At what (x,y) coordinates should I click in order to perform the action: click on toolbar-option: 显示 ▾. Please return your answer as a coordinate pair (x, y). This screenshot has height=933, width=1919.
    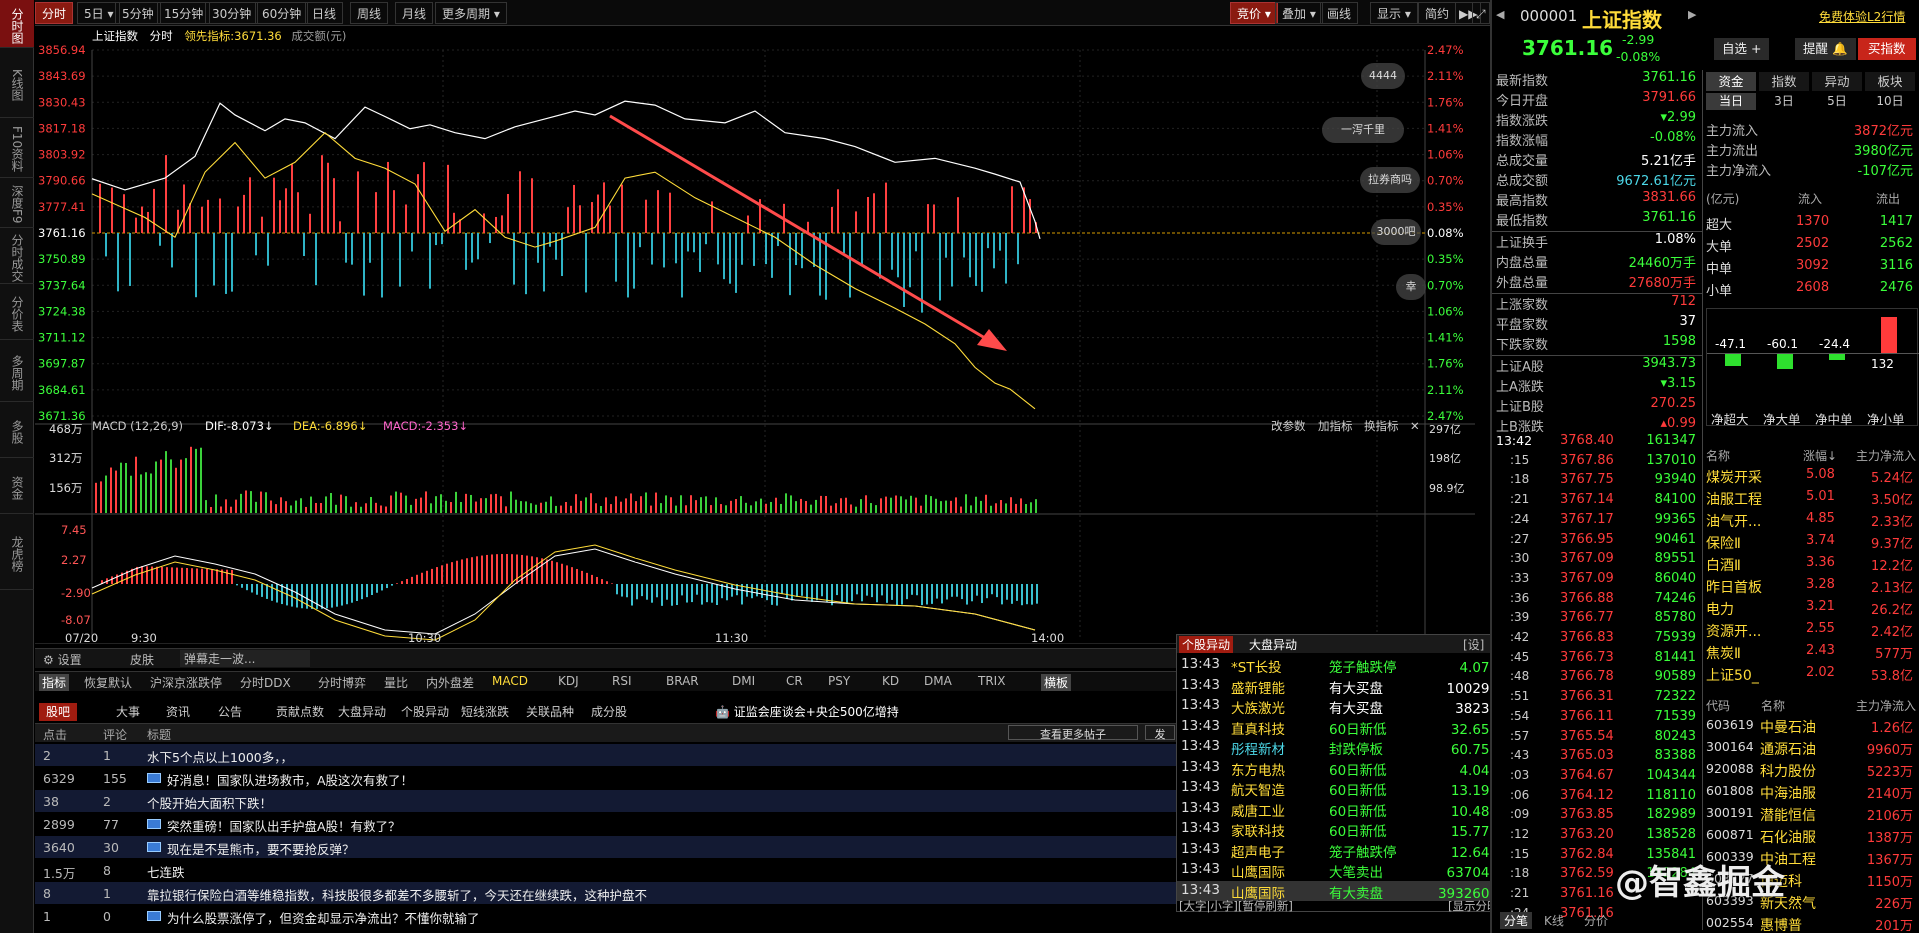
    Looking at the image, I should click on (1394, 13).